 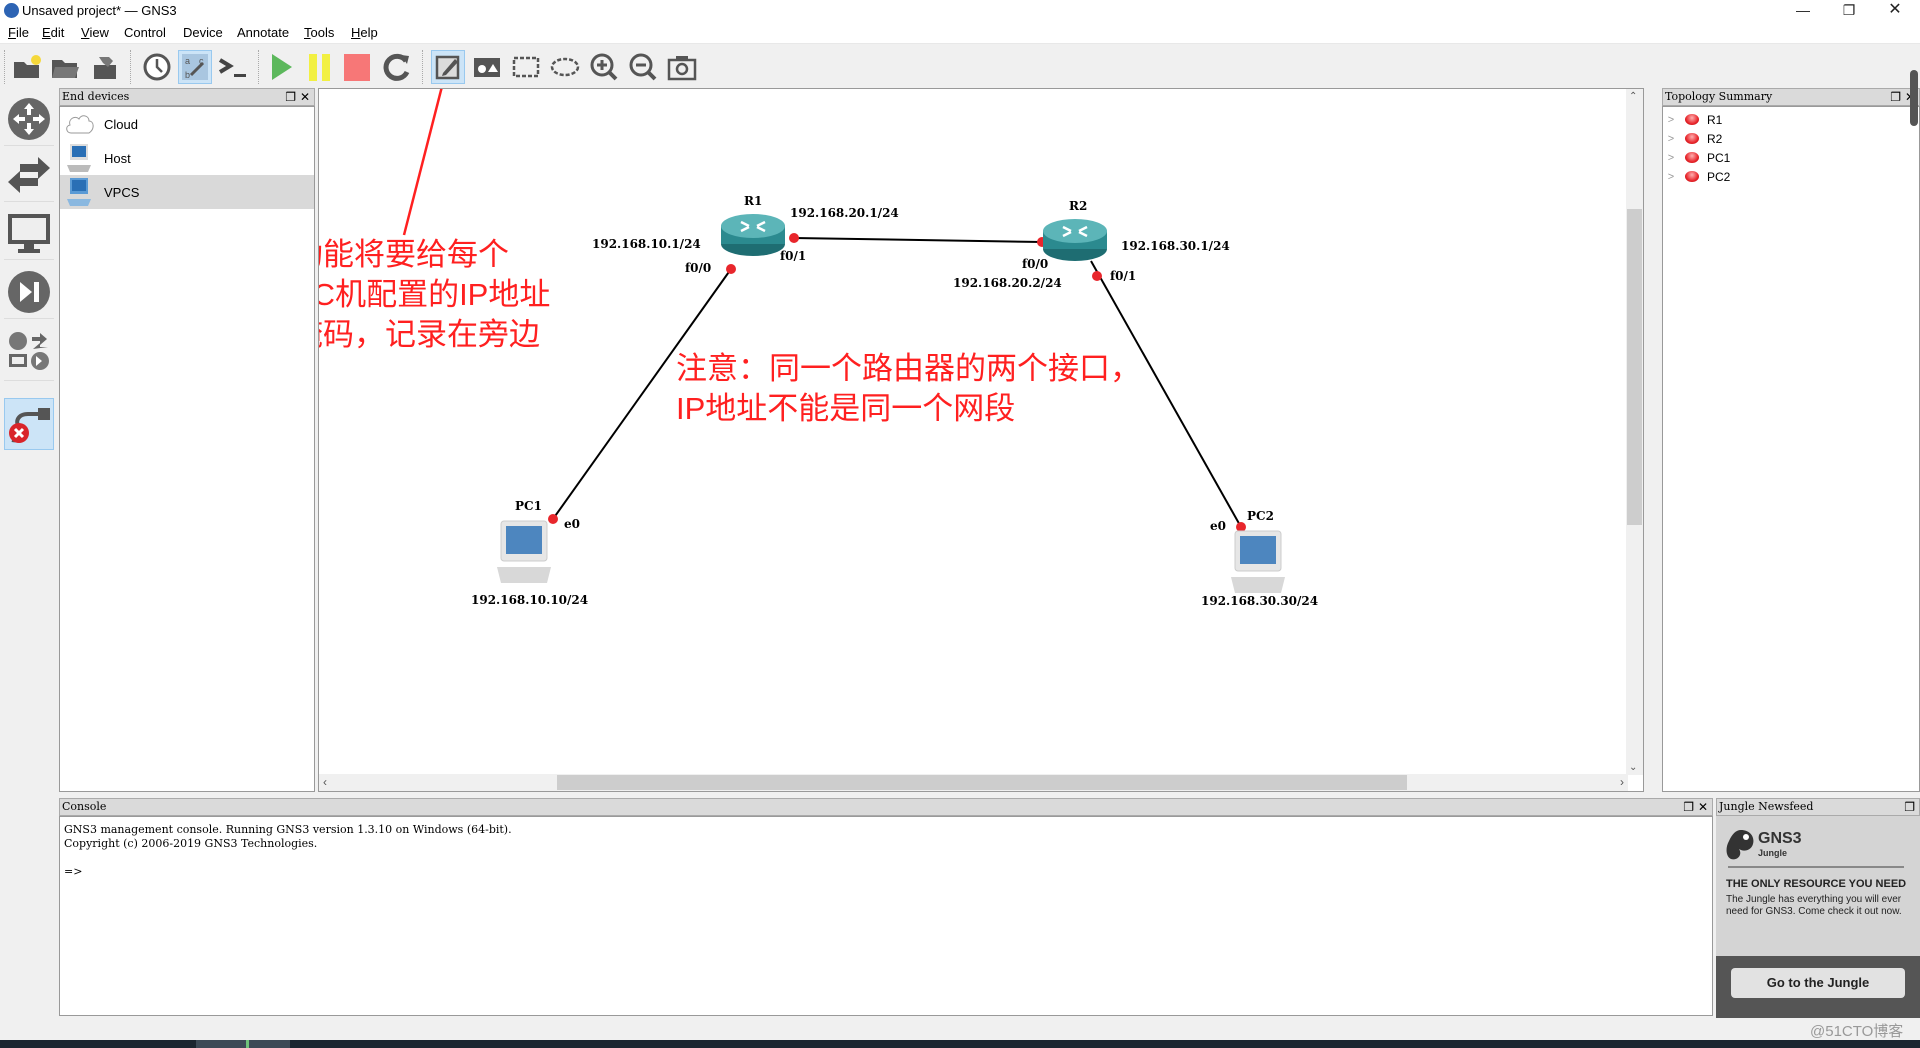 I want to click on device-item-host: Host, so click(x=187, y=158).